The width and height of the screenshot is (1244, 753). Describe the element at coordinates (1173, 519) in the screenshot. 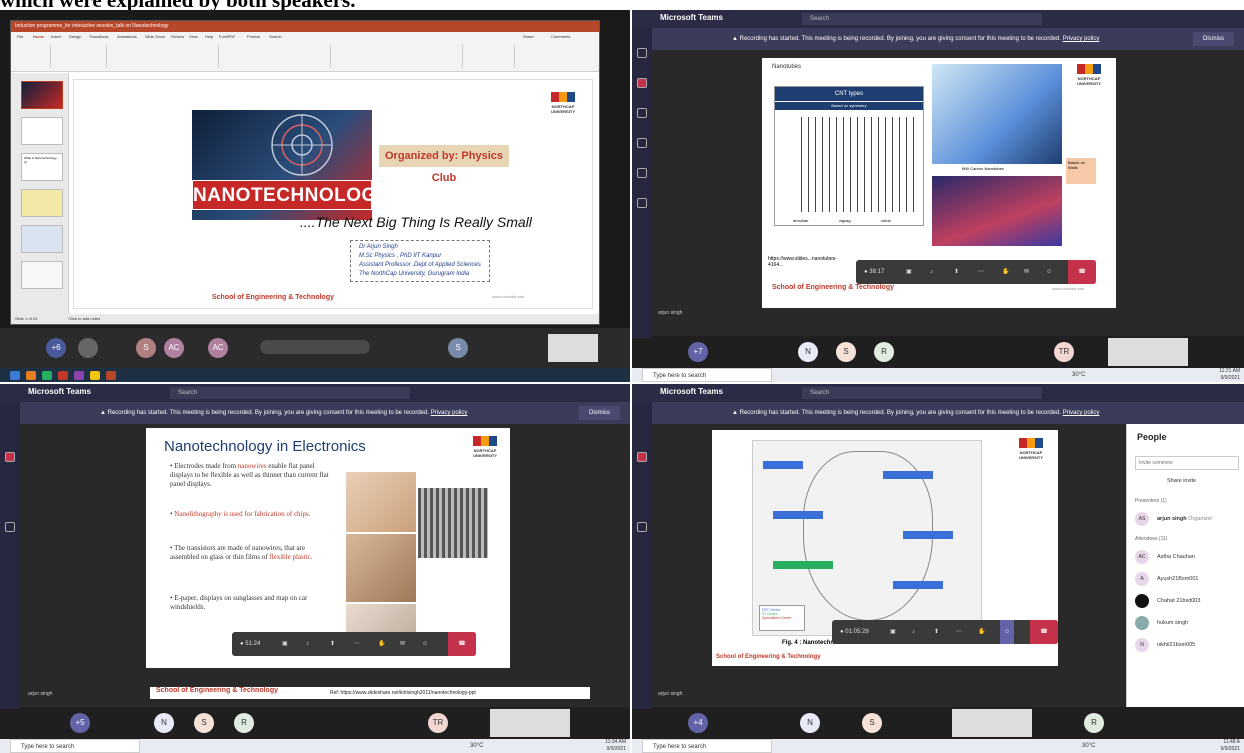

I see `organizer-item: AS arjun singh Organizer` at that location.